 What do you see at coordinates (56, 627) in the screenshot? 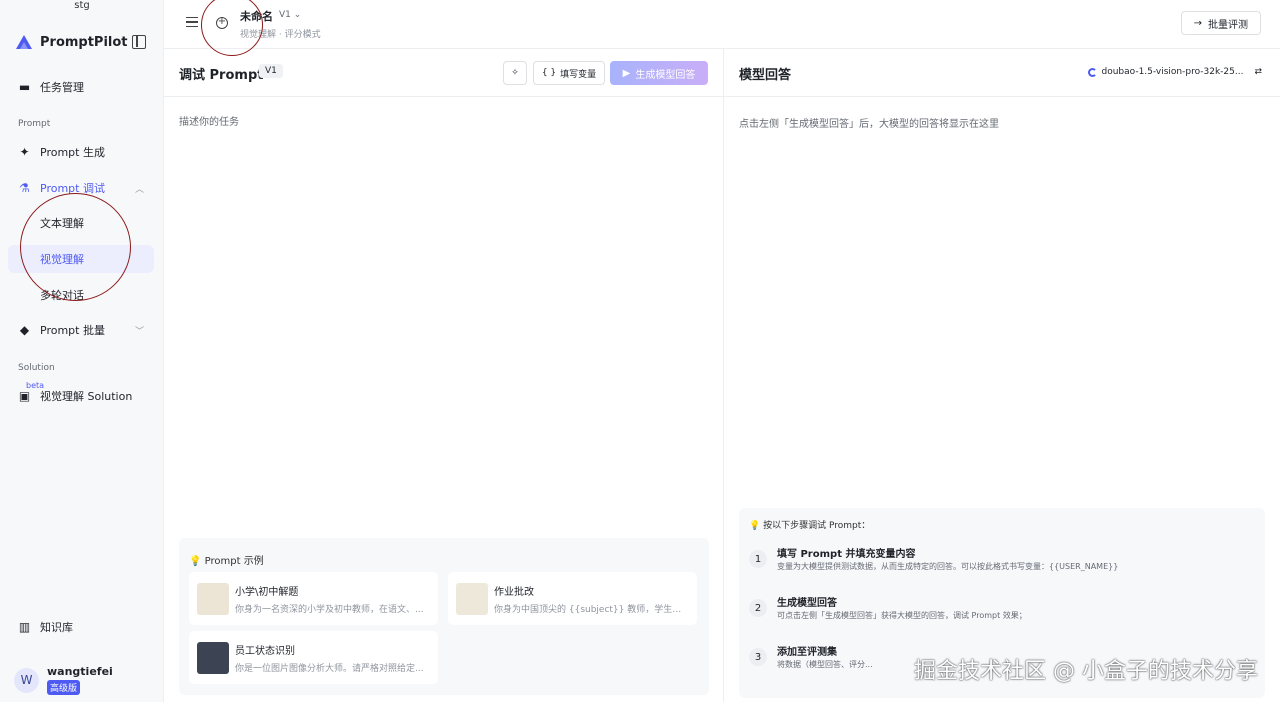
I see `sidebar-item-label: 知识库` at bounding box center [56, 627].